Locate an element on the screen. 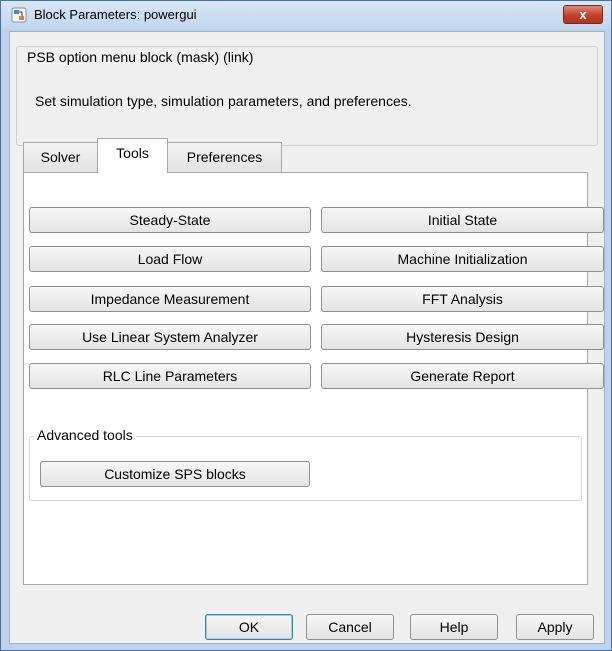 Image resolution: width=612 pixels, height=651 pixels. advanced-tools-label: Advanced tools is located at coordinates (85, 435).